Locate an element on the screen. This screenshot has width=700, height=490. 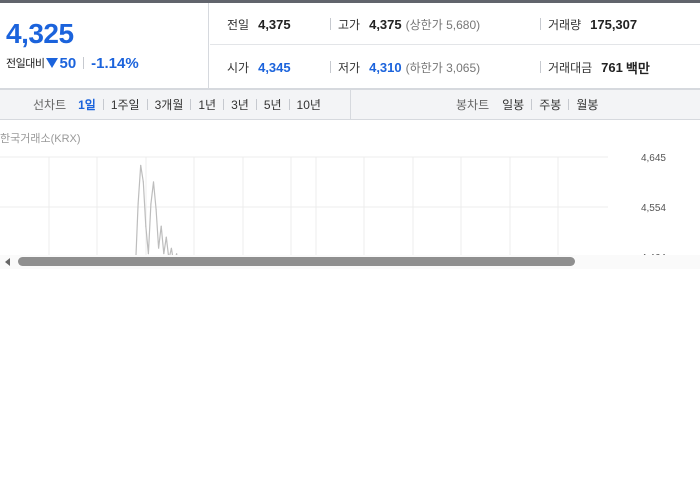
open-cell: 시가 4,345 is located at coordinates (259, 67).